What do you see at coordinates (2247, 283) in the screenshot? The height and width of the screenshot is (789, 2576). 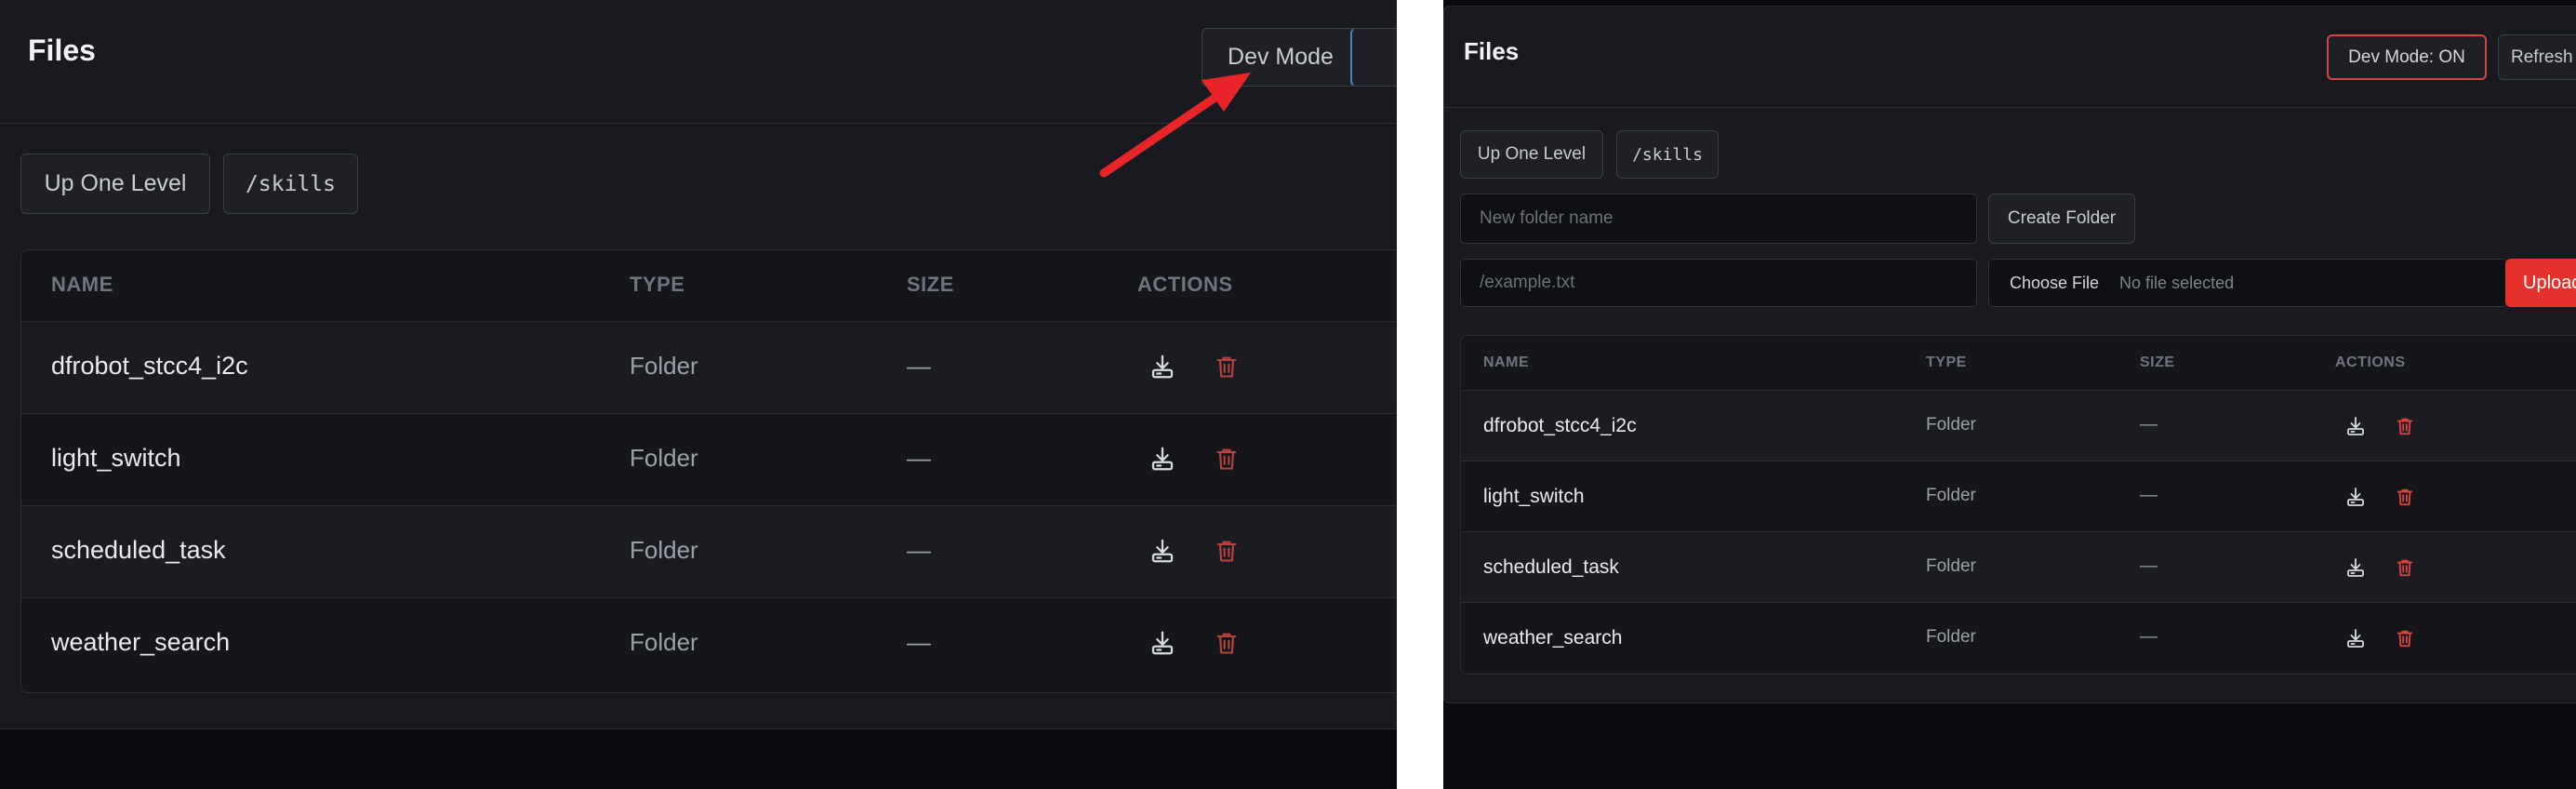 I see `file-chooser: Choose File No file selected` at bounding box center [2247, 283].